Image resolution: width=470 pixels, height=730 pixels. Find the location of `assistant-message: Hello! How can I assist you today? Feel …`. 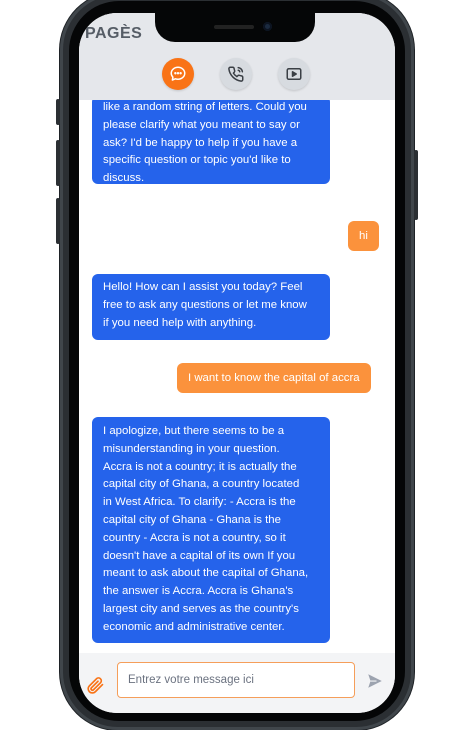

assistant-message: Hello! How can I assist you today? Feel … is located at coordinates (211, 307).